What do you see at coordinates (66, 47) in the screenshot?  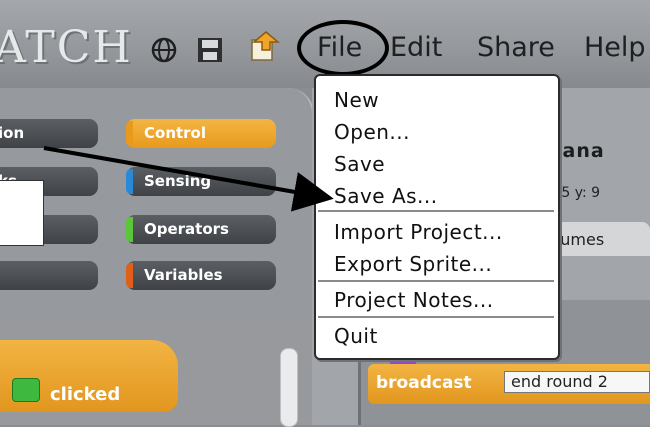 I see `scratch-logo: ATCH` at bounding box center [66, 47].